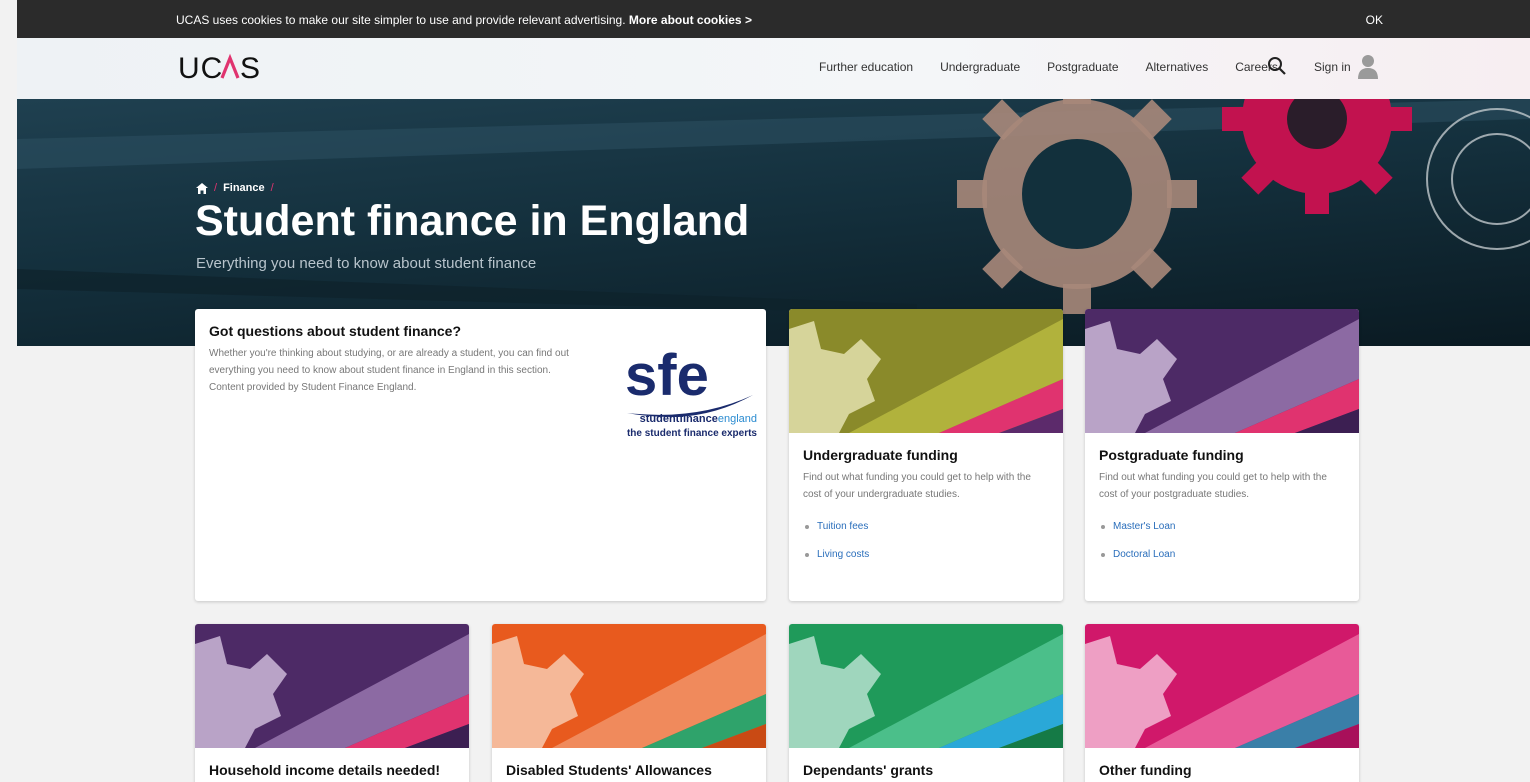 Image resolution: width=1530 pixels, height=782 pixels. What do you see at coordinates (335, 331) in the screenshot?
I see `intro-card-title: Got questions about student finance?` at bounding box center [335, 331].